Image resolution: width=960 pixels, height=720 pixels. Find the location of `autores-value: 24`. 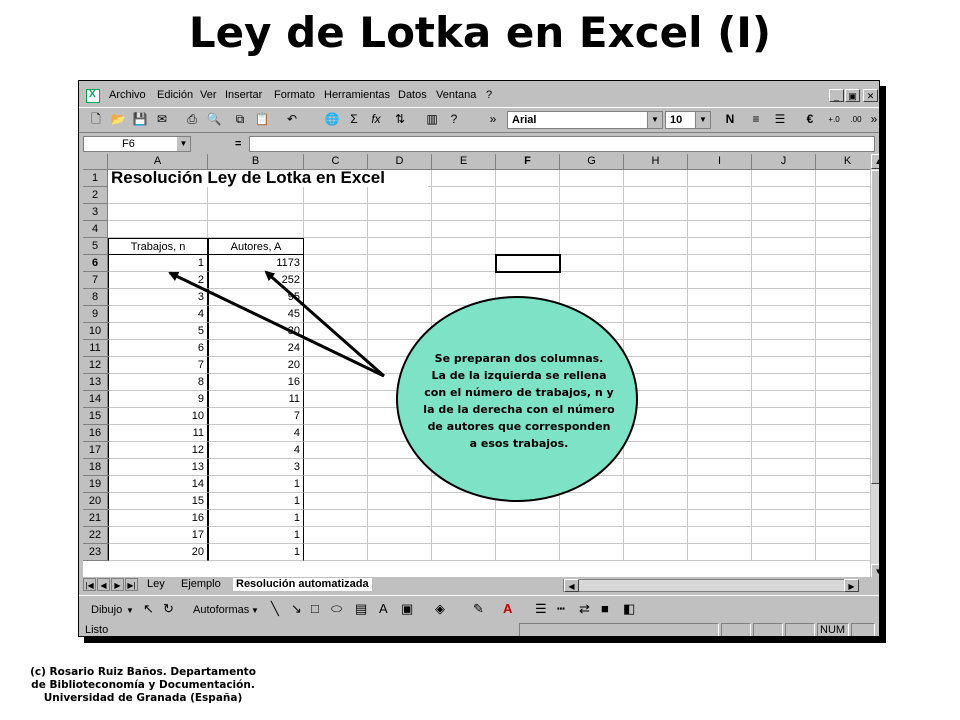

autores-value: 24 is located at coordinates (256, 348).